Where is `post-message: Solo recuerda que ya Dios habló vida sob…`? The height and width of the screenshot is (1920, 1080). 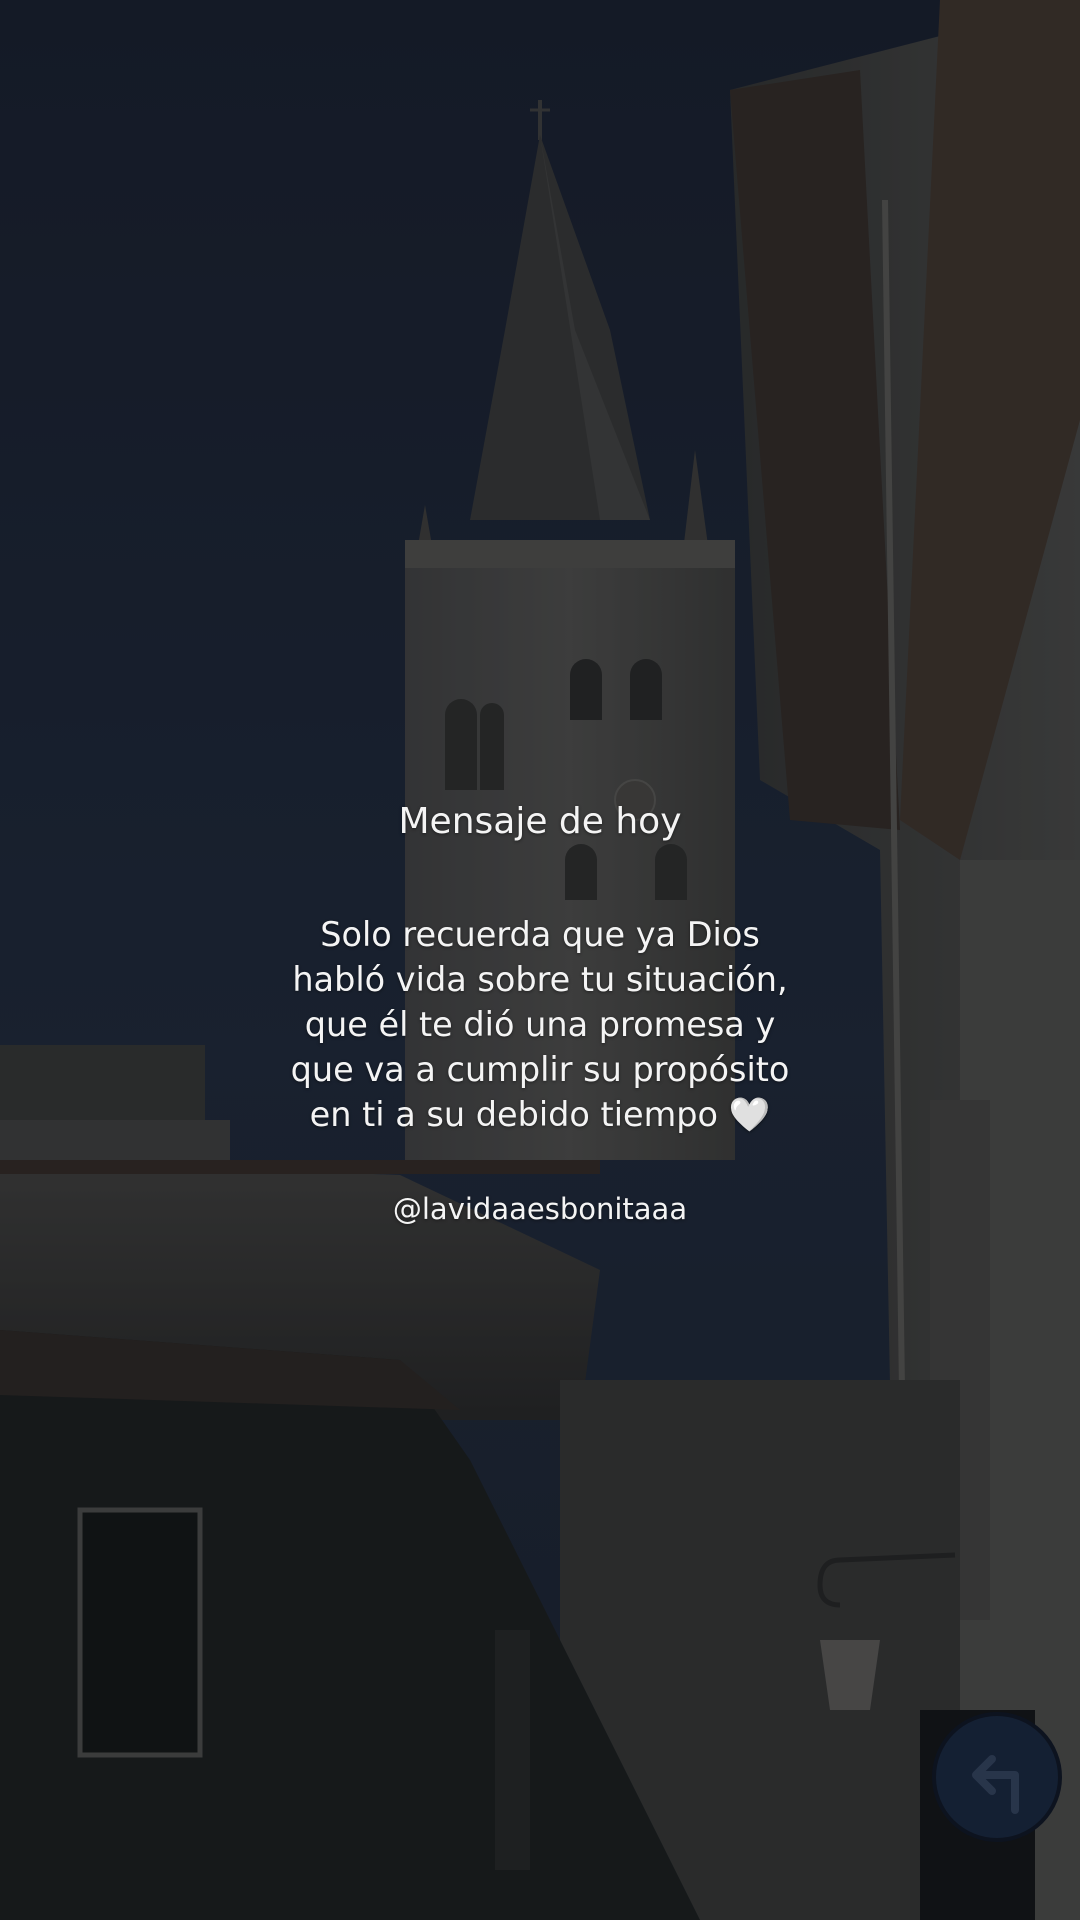
post-message: Solo recuerda que ya Dios habló vida sob… is located at coordinates (540, 1024).